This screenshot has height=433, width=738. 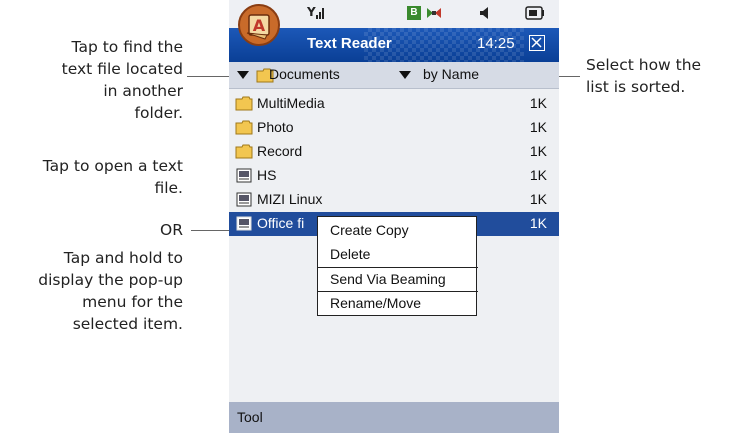 I want to click on folder-dropdown: Documents, so click(x=307, y=75).